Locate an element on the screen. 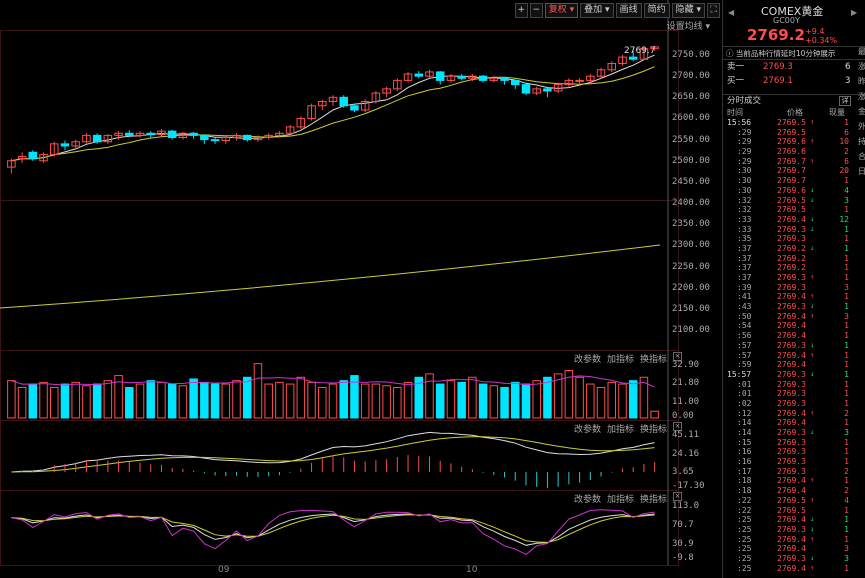 This screenshot has width=865, height=578. fuquan-button: 复权 ▾ is located at coordinates (561, 10).